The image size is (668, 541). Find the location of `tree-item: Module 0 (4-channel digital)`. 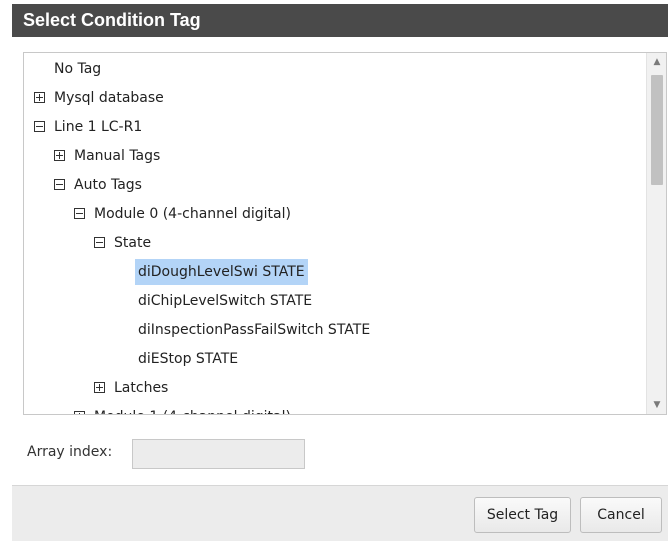

tree-item: Module 0 (4-channel digital) is located at coordinates (184, 214).